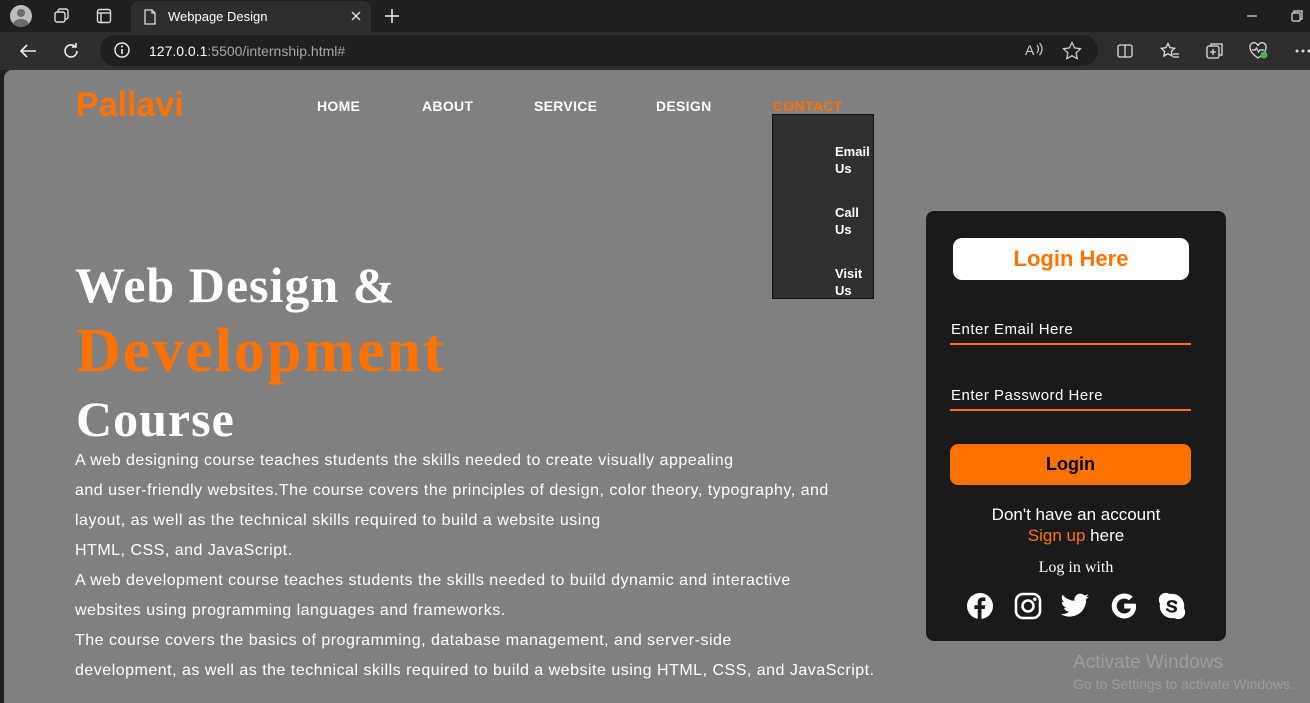 Image resolution: width=1310 pixels, height=703 pixels. What do you see at coordinates (1070, 464) in the screenshot?
I see `login-button: Login` at bounding box center [1070, 464].